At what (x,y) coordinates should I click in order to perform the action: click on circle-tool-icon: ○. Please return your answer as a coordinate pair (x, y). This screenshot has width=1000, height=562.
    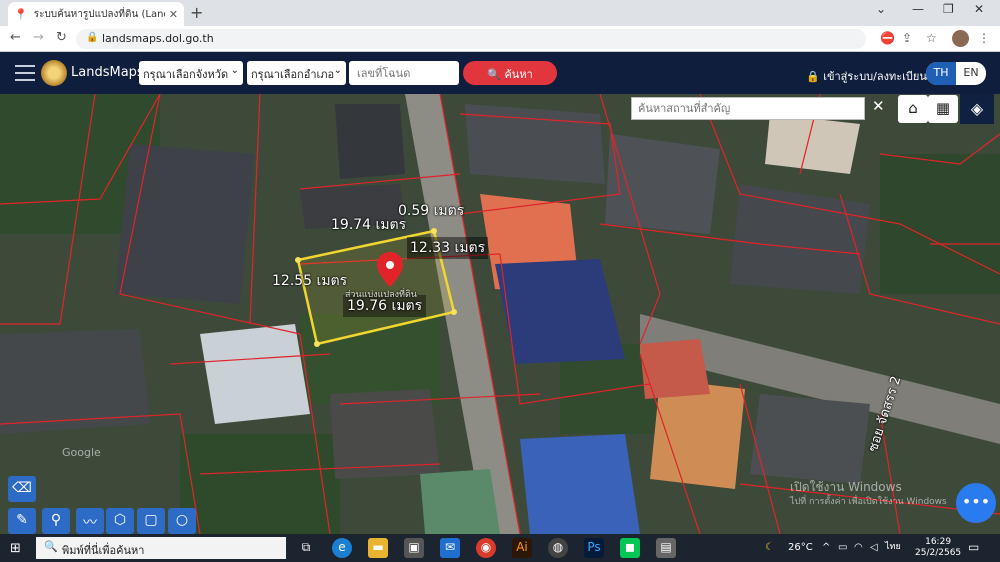
    Looking at the image, I should click on (182, 521).